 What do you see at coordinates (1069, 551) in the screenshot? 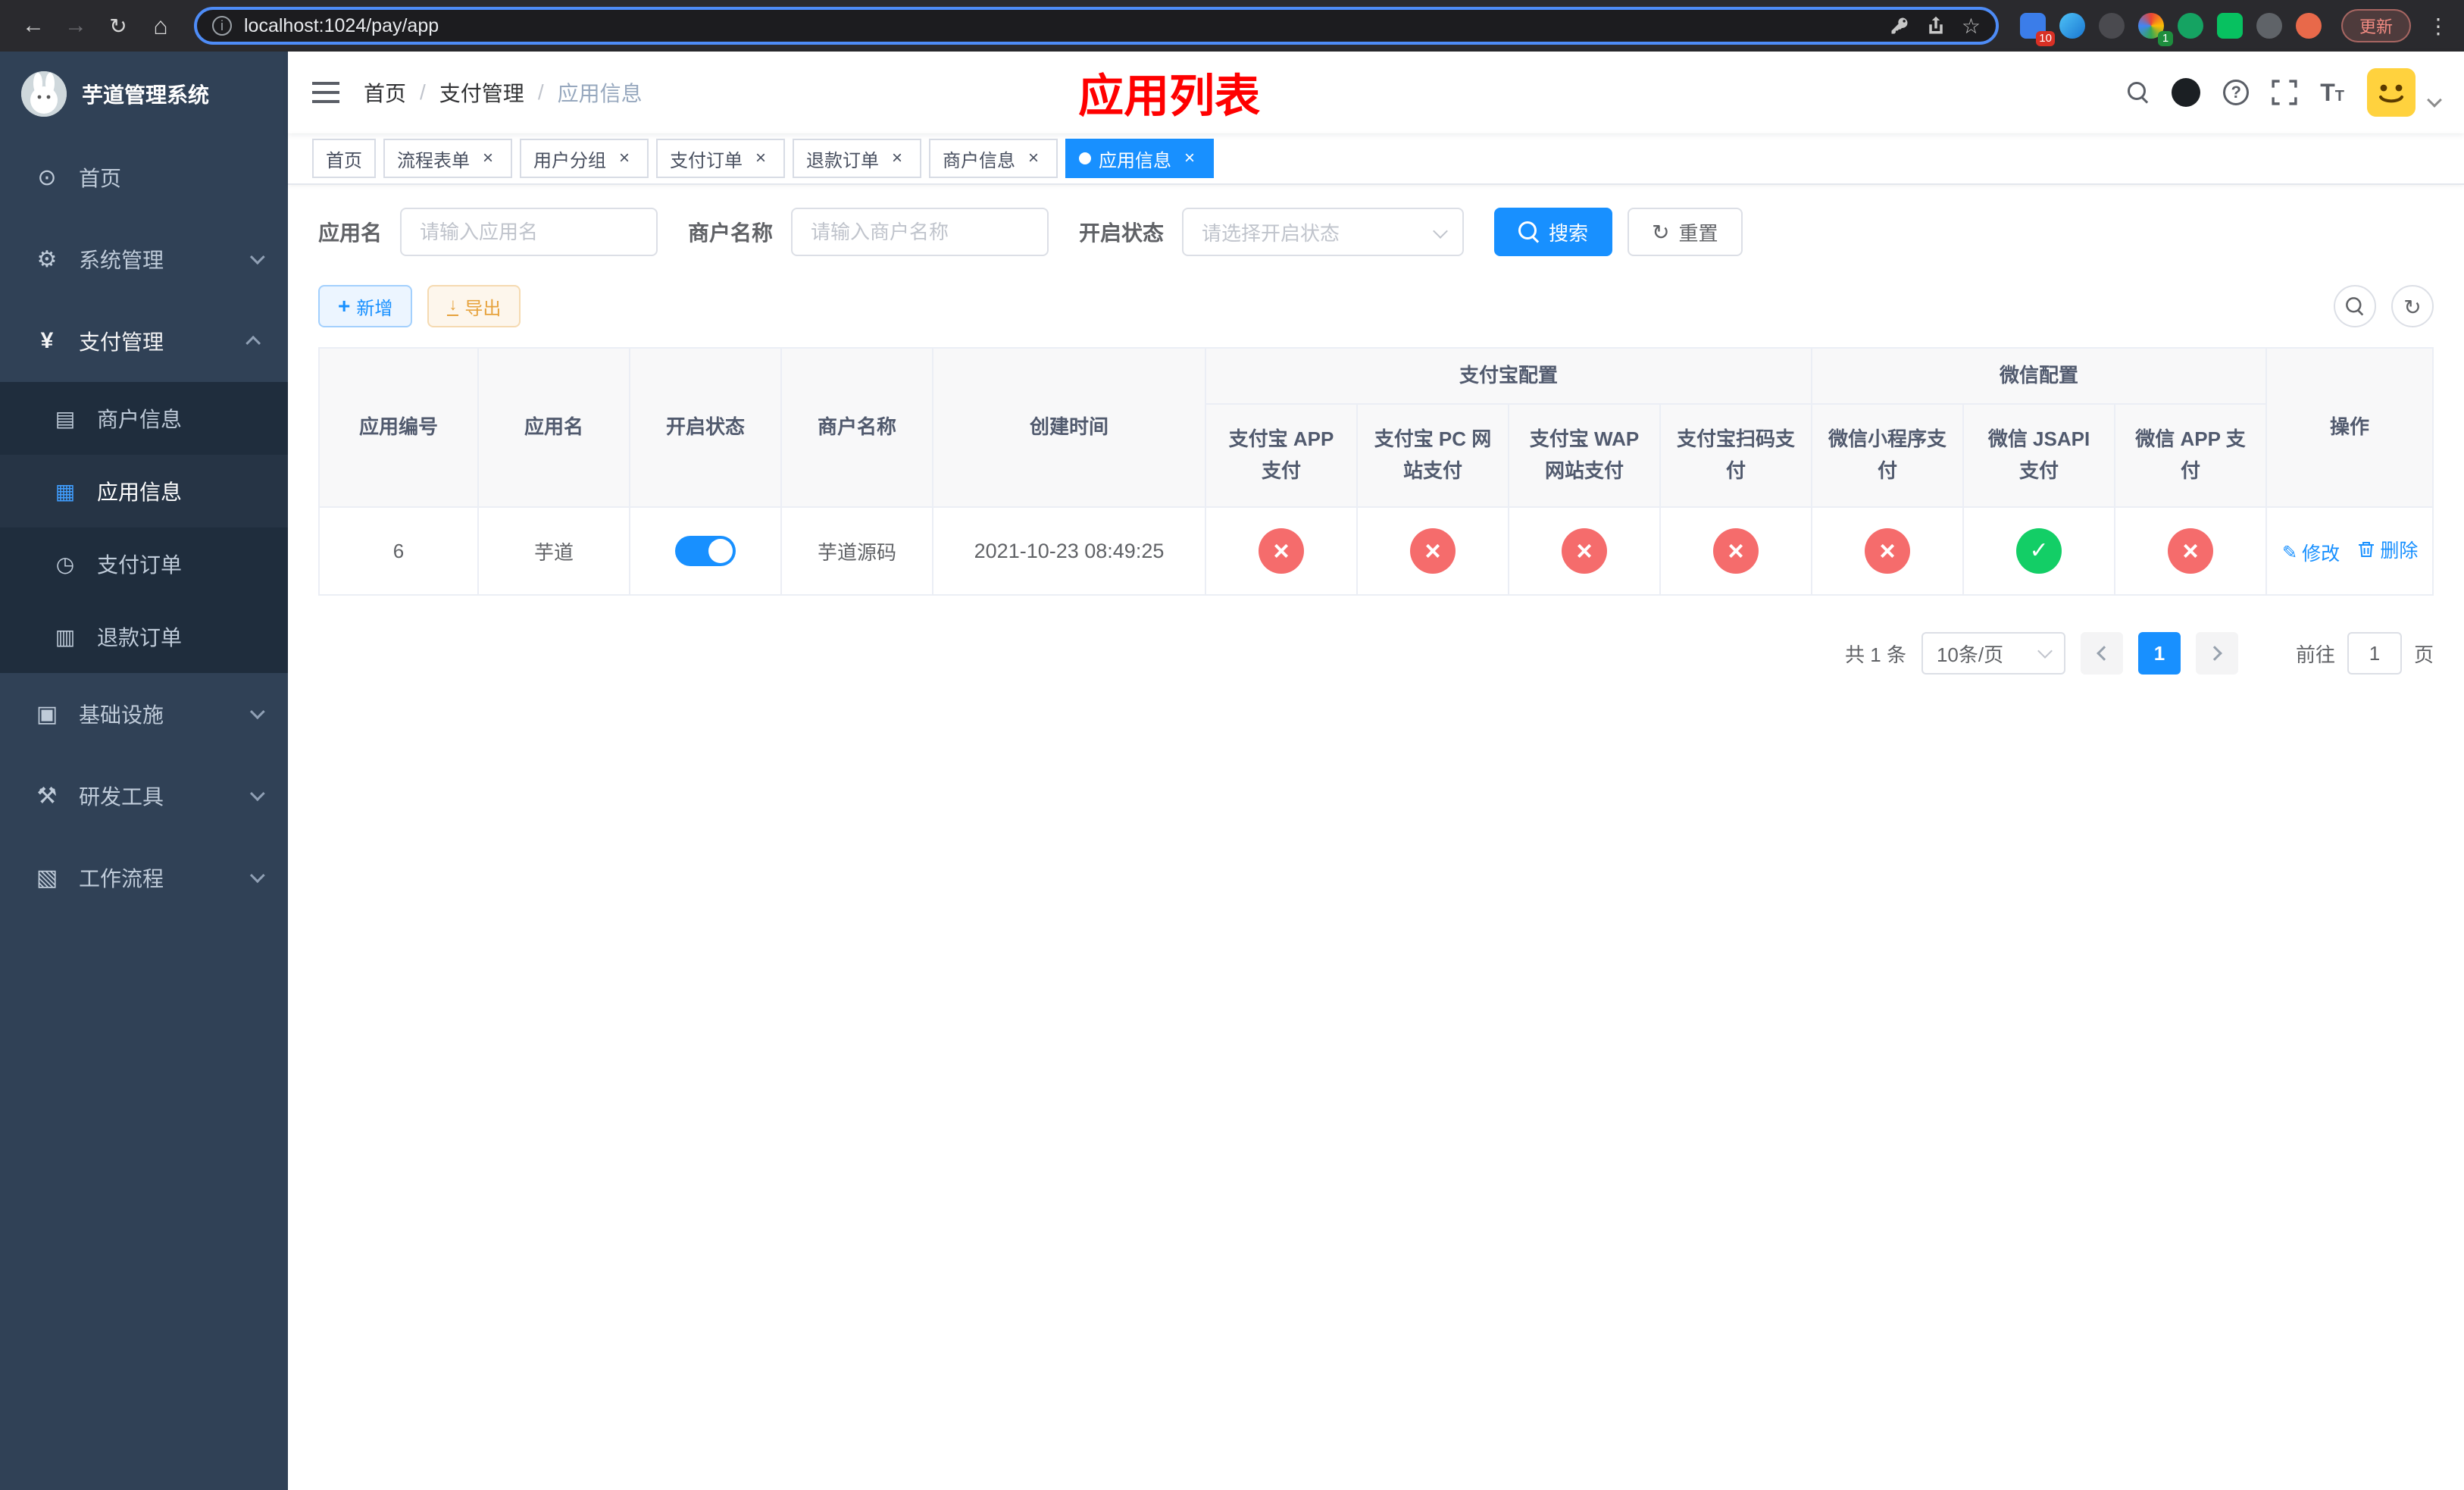
I see `cell-created: 2021-10-23 08:49:25` at bounding box center [1069, 551].